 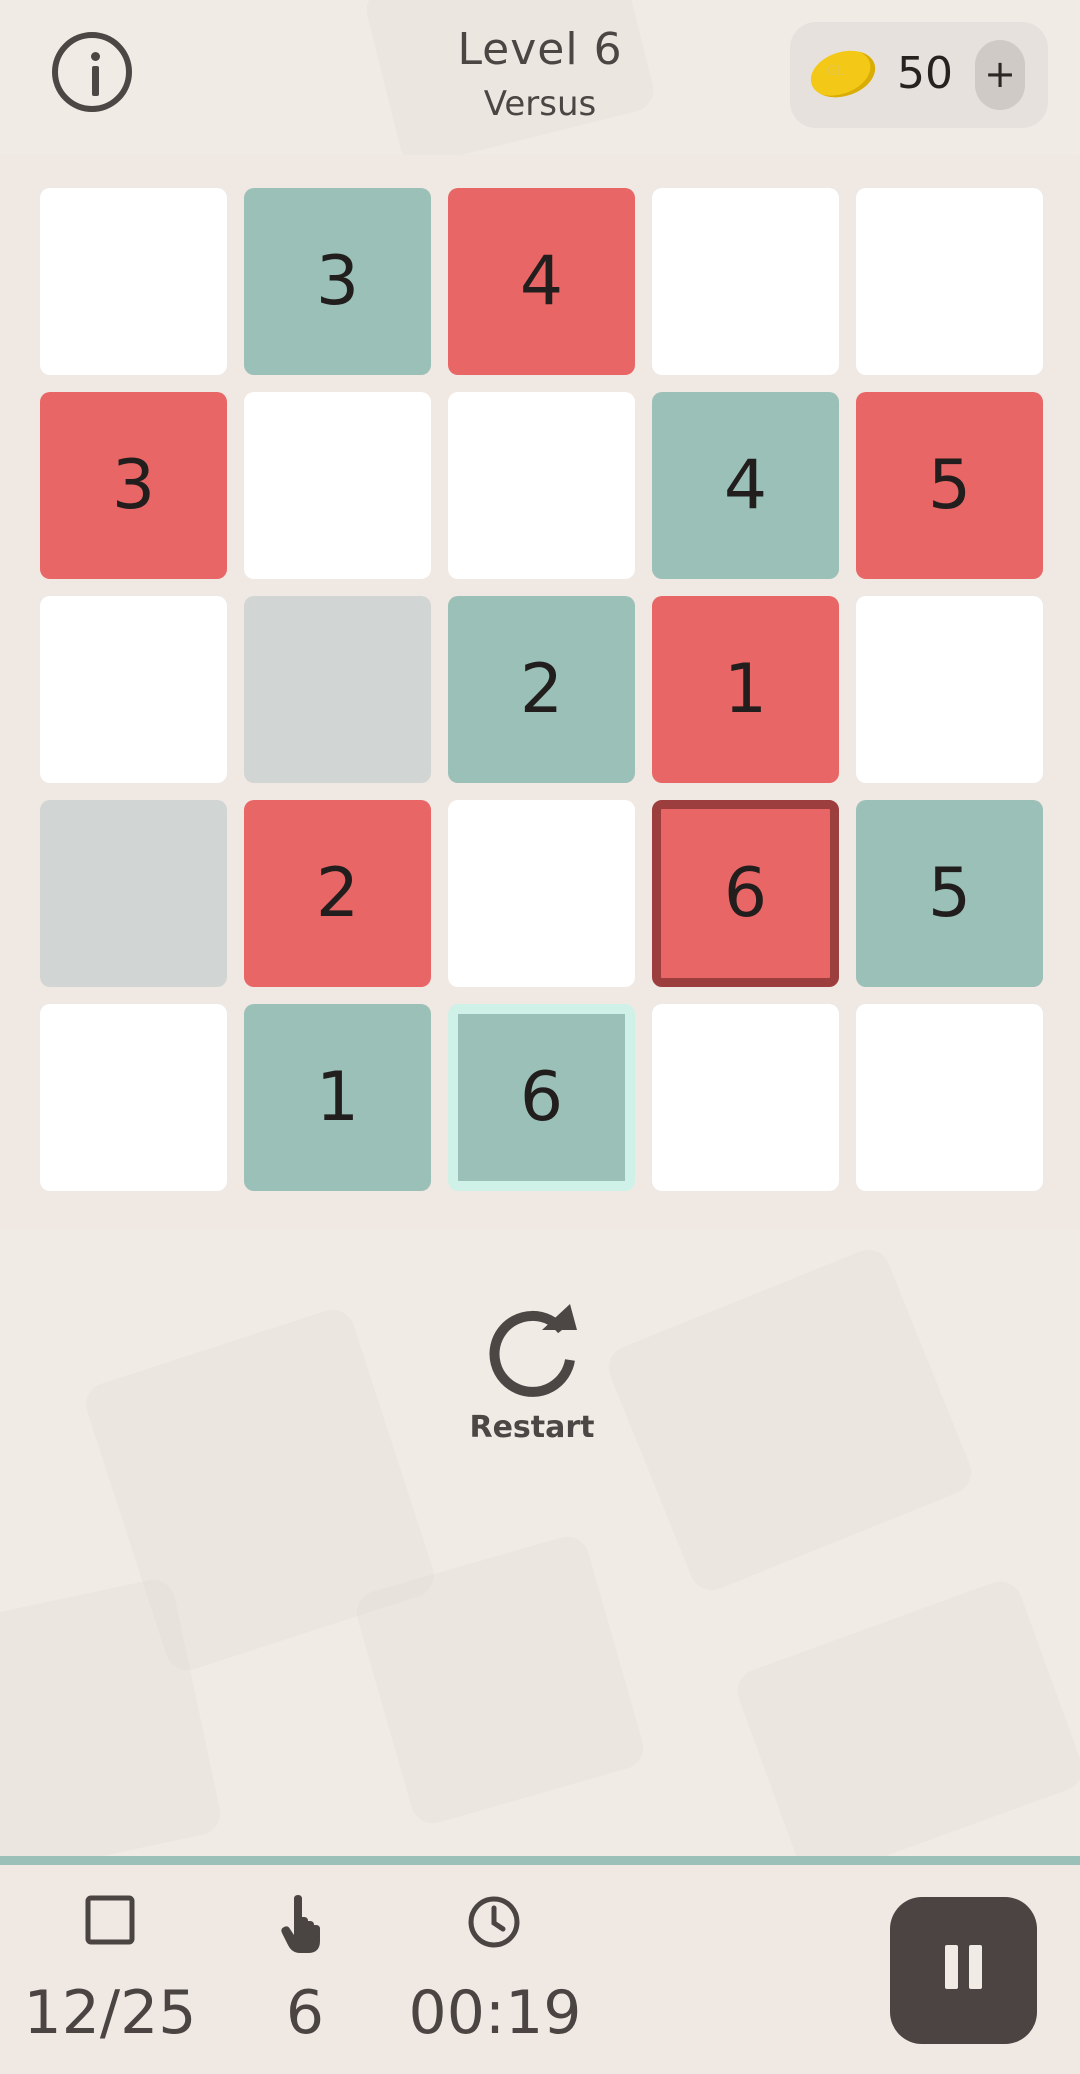 I want to click on board-cell-r4-c1, so click(x=133, y=893).